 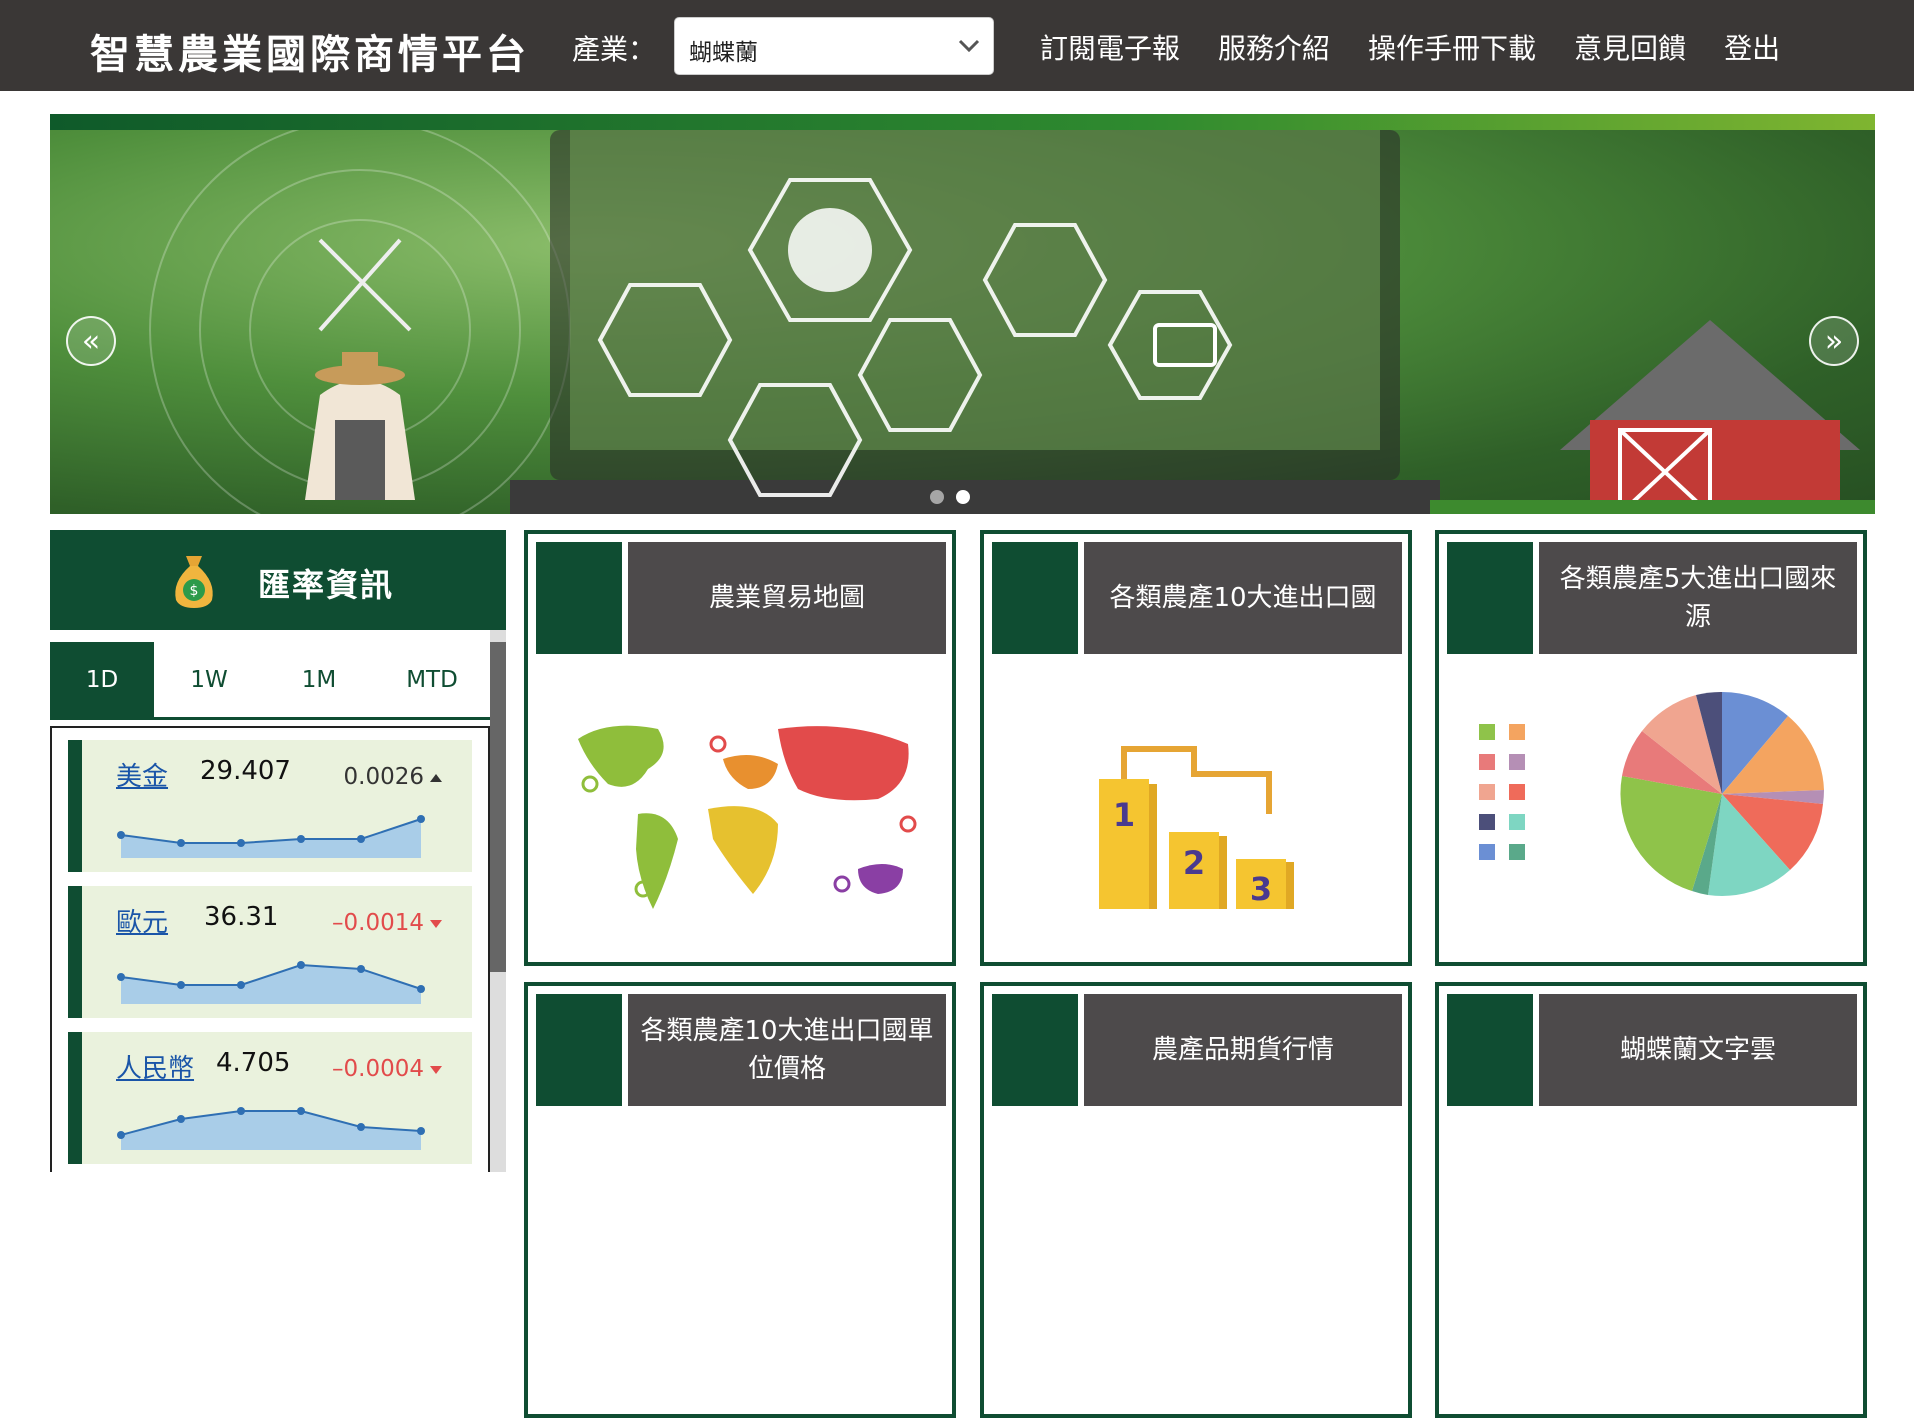 I want to click on industry-label: 產業：, so click(x=614, y=49).